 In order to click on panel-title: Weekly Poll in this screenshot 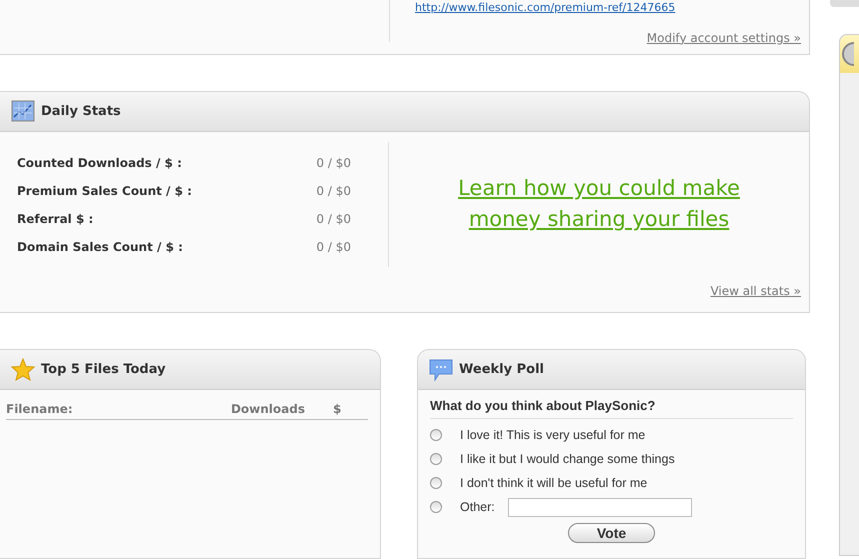, I will do `click(501, 369)`.